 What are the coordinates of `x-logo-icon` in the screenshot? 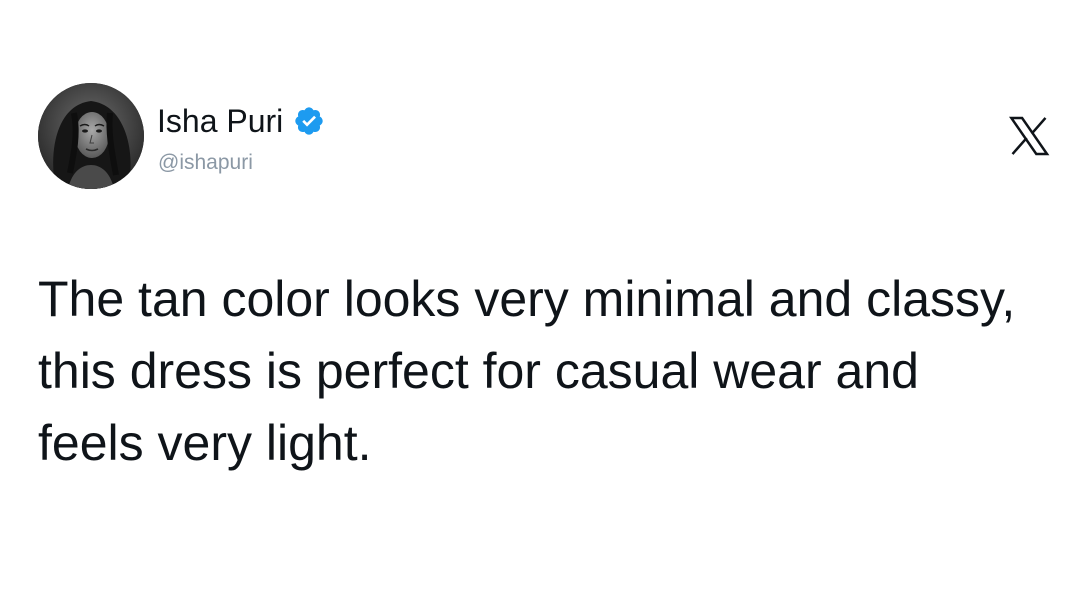 It's located at (1029, 136).